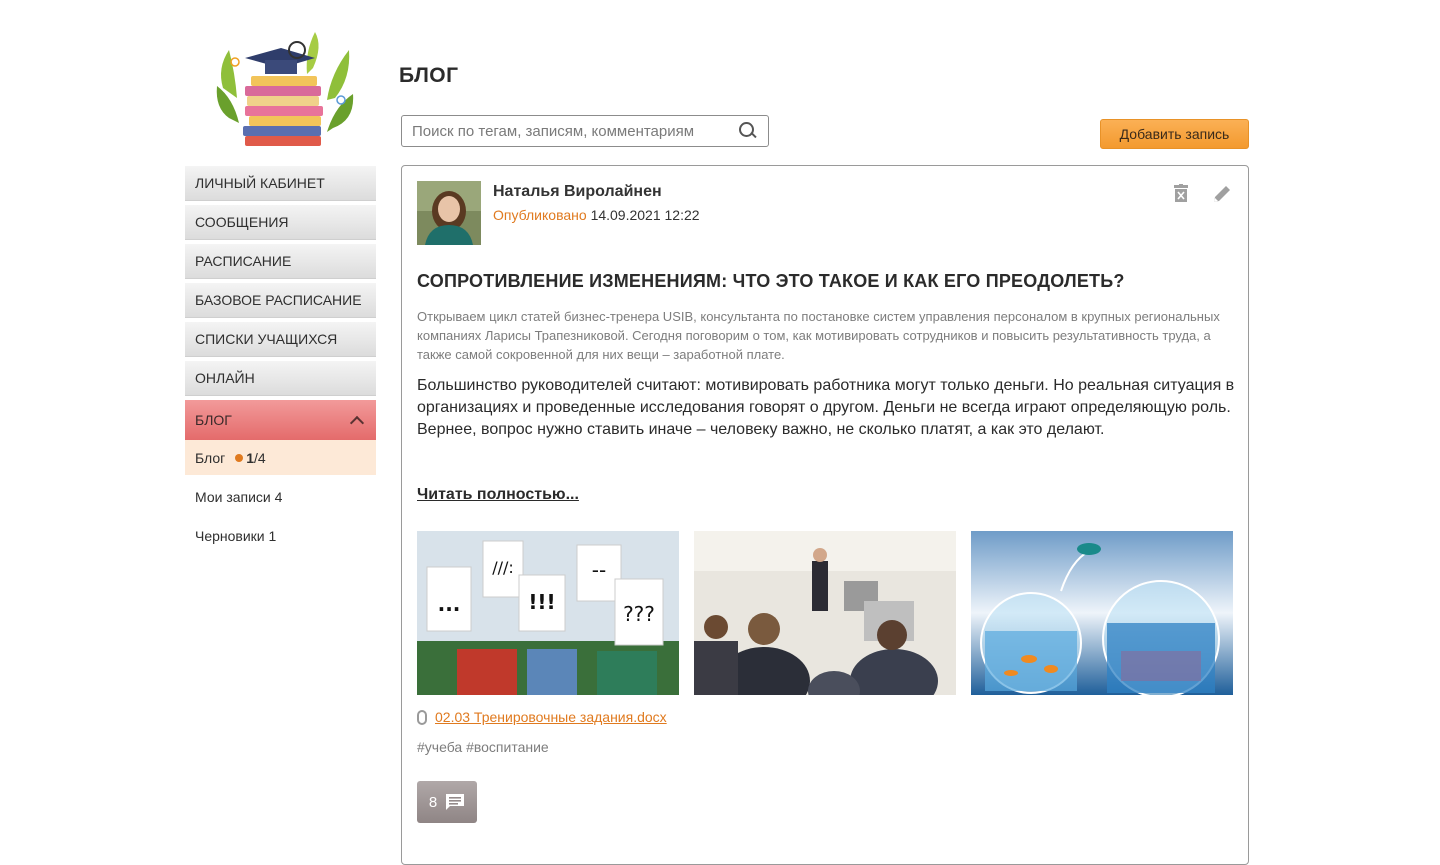  Describe the element at coordinates (433, 802) in the screenshot. I see `comments-count: 8` at that location.